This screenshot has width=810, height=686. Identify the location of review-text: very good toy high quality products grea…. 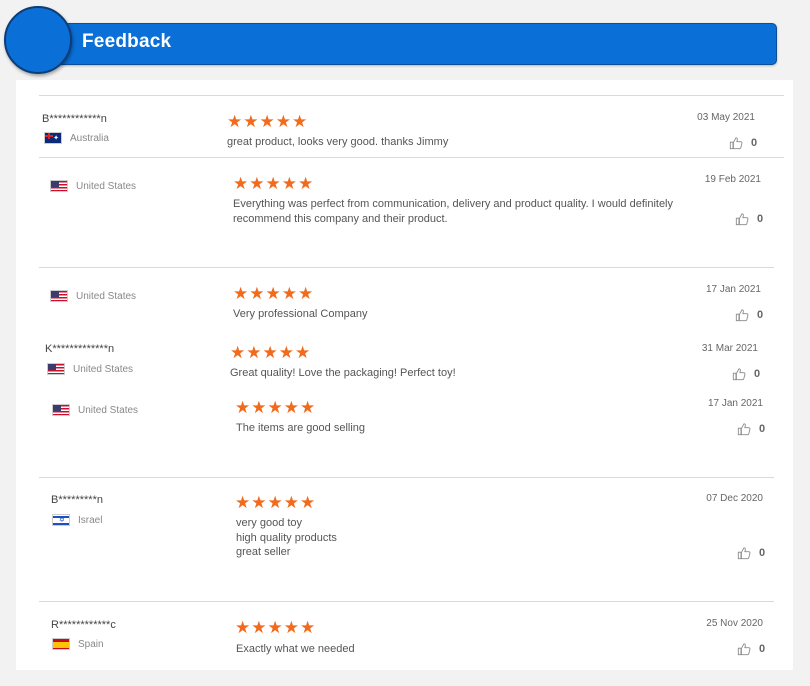
(286, 537).